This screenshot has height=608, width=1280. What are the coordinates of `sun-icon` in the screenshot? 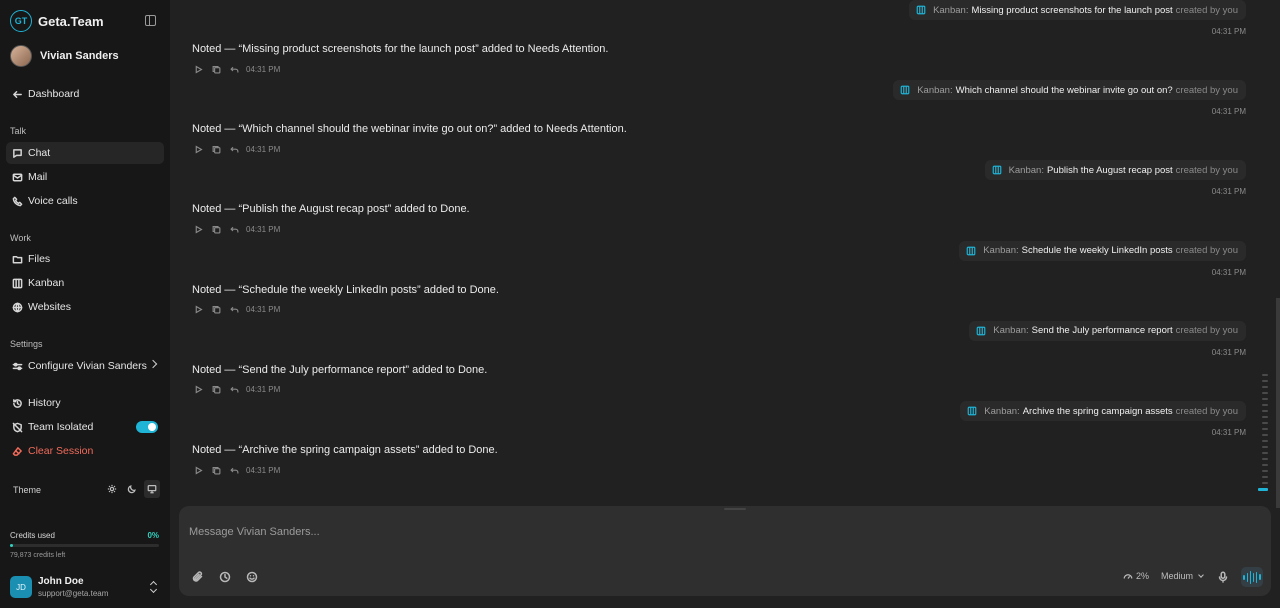 It's located at (112, 489).